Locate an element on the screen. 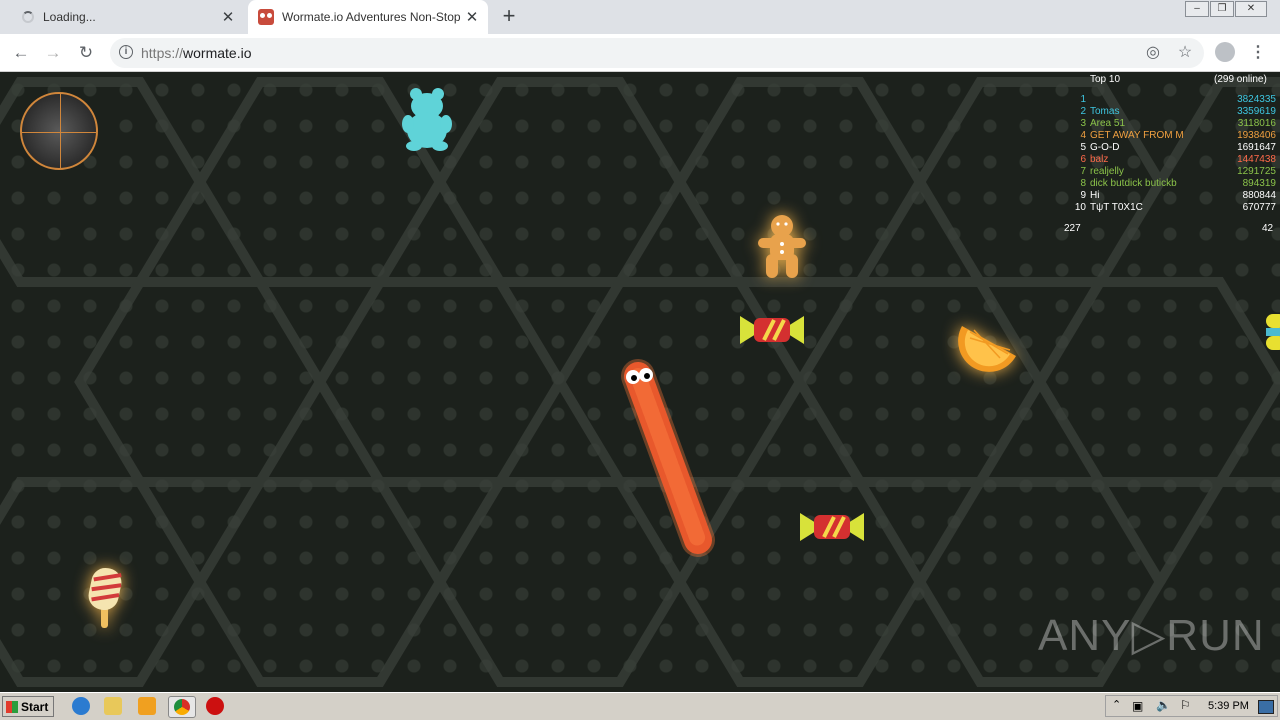 This screenshot has width=1280, height=720. tray-expand-icon: ⌃ is located at coordinates (1116, 704).